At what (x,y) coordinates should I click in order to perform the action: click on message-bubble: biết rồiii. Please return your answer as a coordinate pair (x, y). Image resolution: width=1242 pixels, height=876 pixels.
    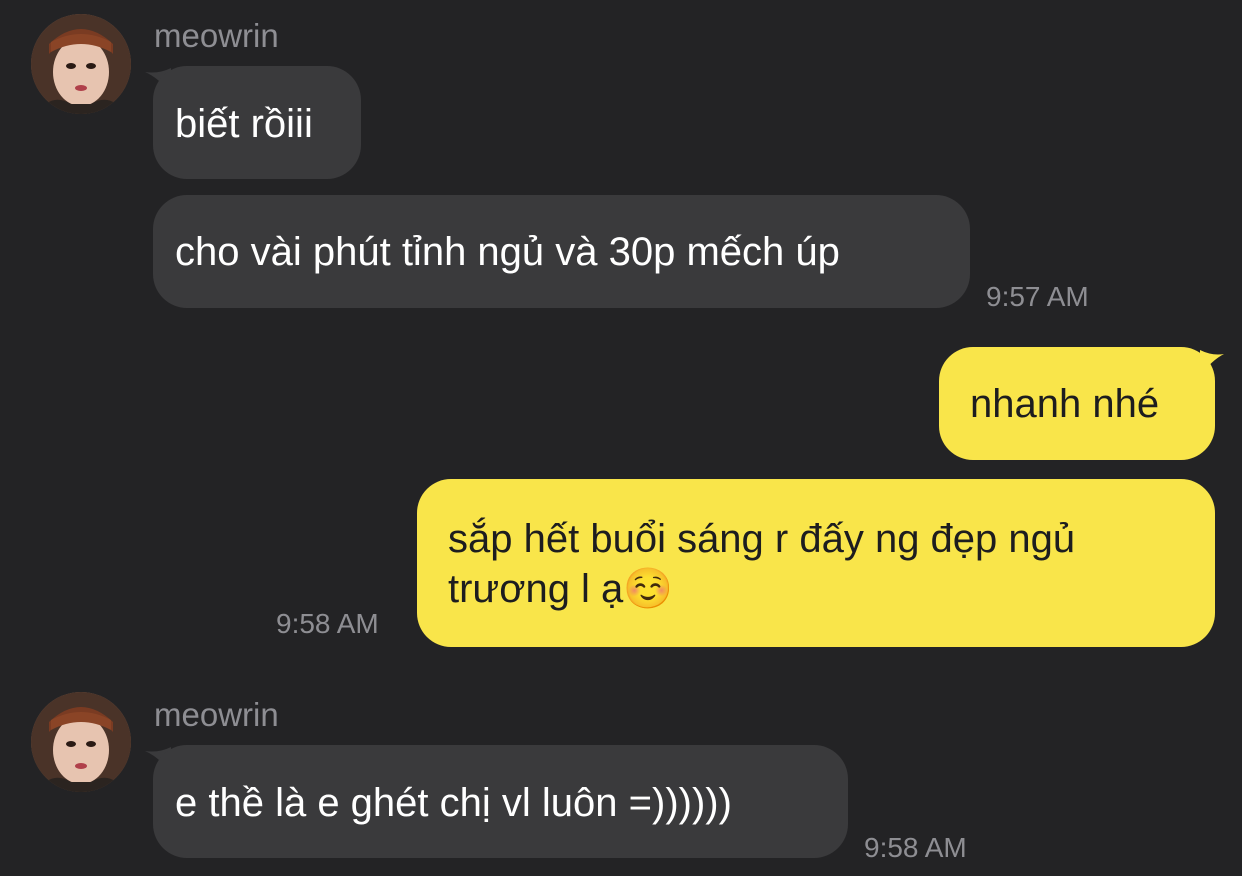
    Looking at the image, I should click on (257, 122).